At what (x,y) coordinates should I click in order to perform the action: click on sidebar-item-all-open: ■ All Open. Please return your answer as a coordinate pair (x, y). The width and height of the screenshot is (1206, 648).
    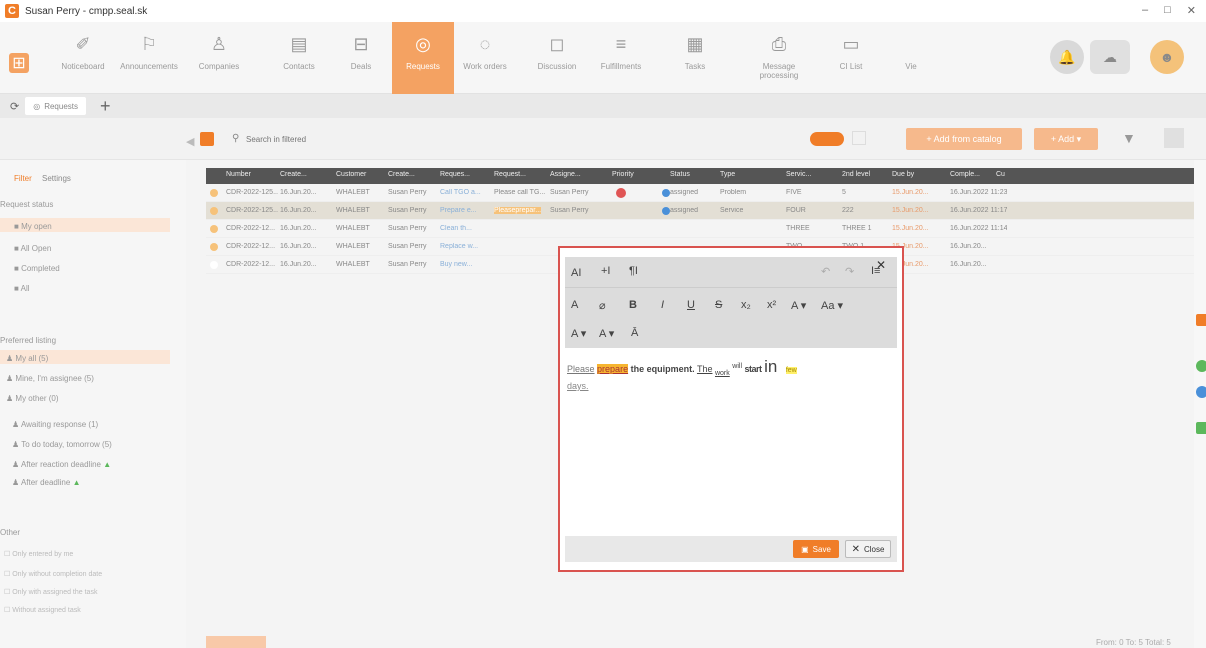
    Looking at the image, I should click on (32, 248).